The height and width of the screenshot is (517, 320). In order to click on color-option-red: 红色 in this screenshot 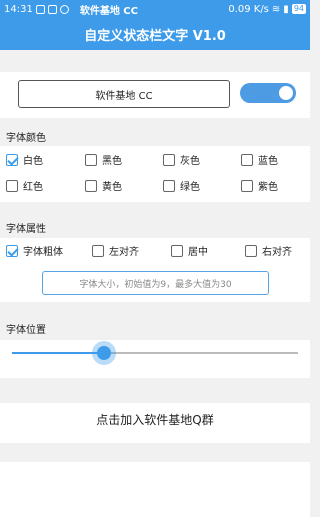, I will do `click(24, 185)`.